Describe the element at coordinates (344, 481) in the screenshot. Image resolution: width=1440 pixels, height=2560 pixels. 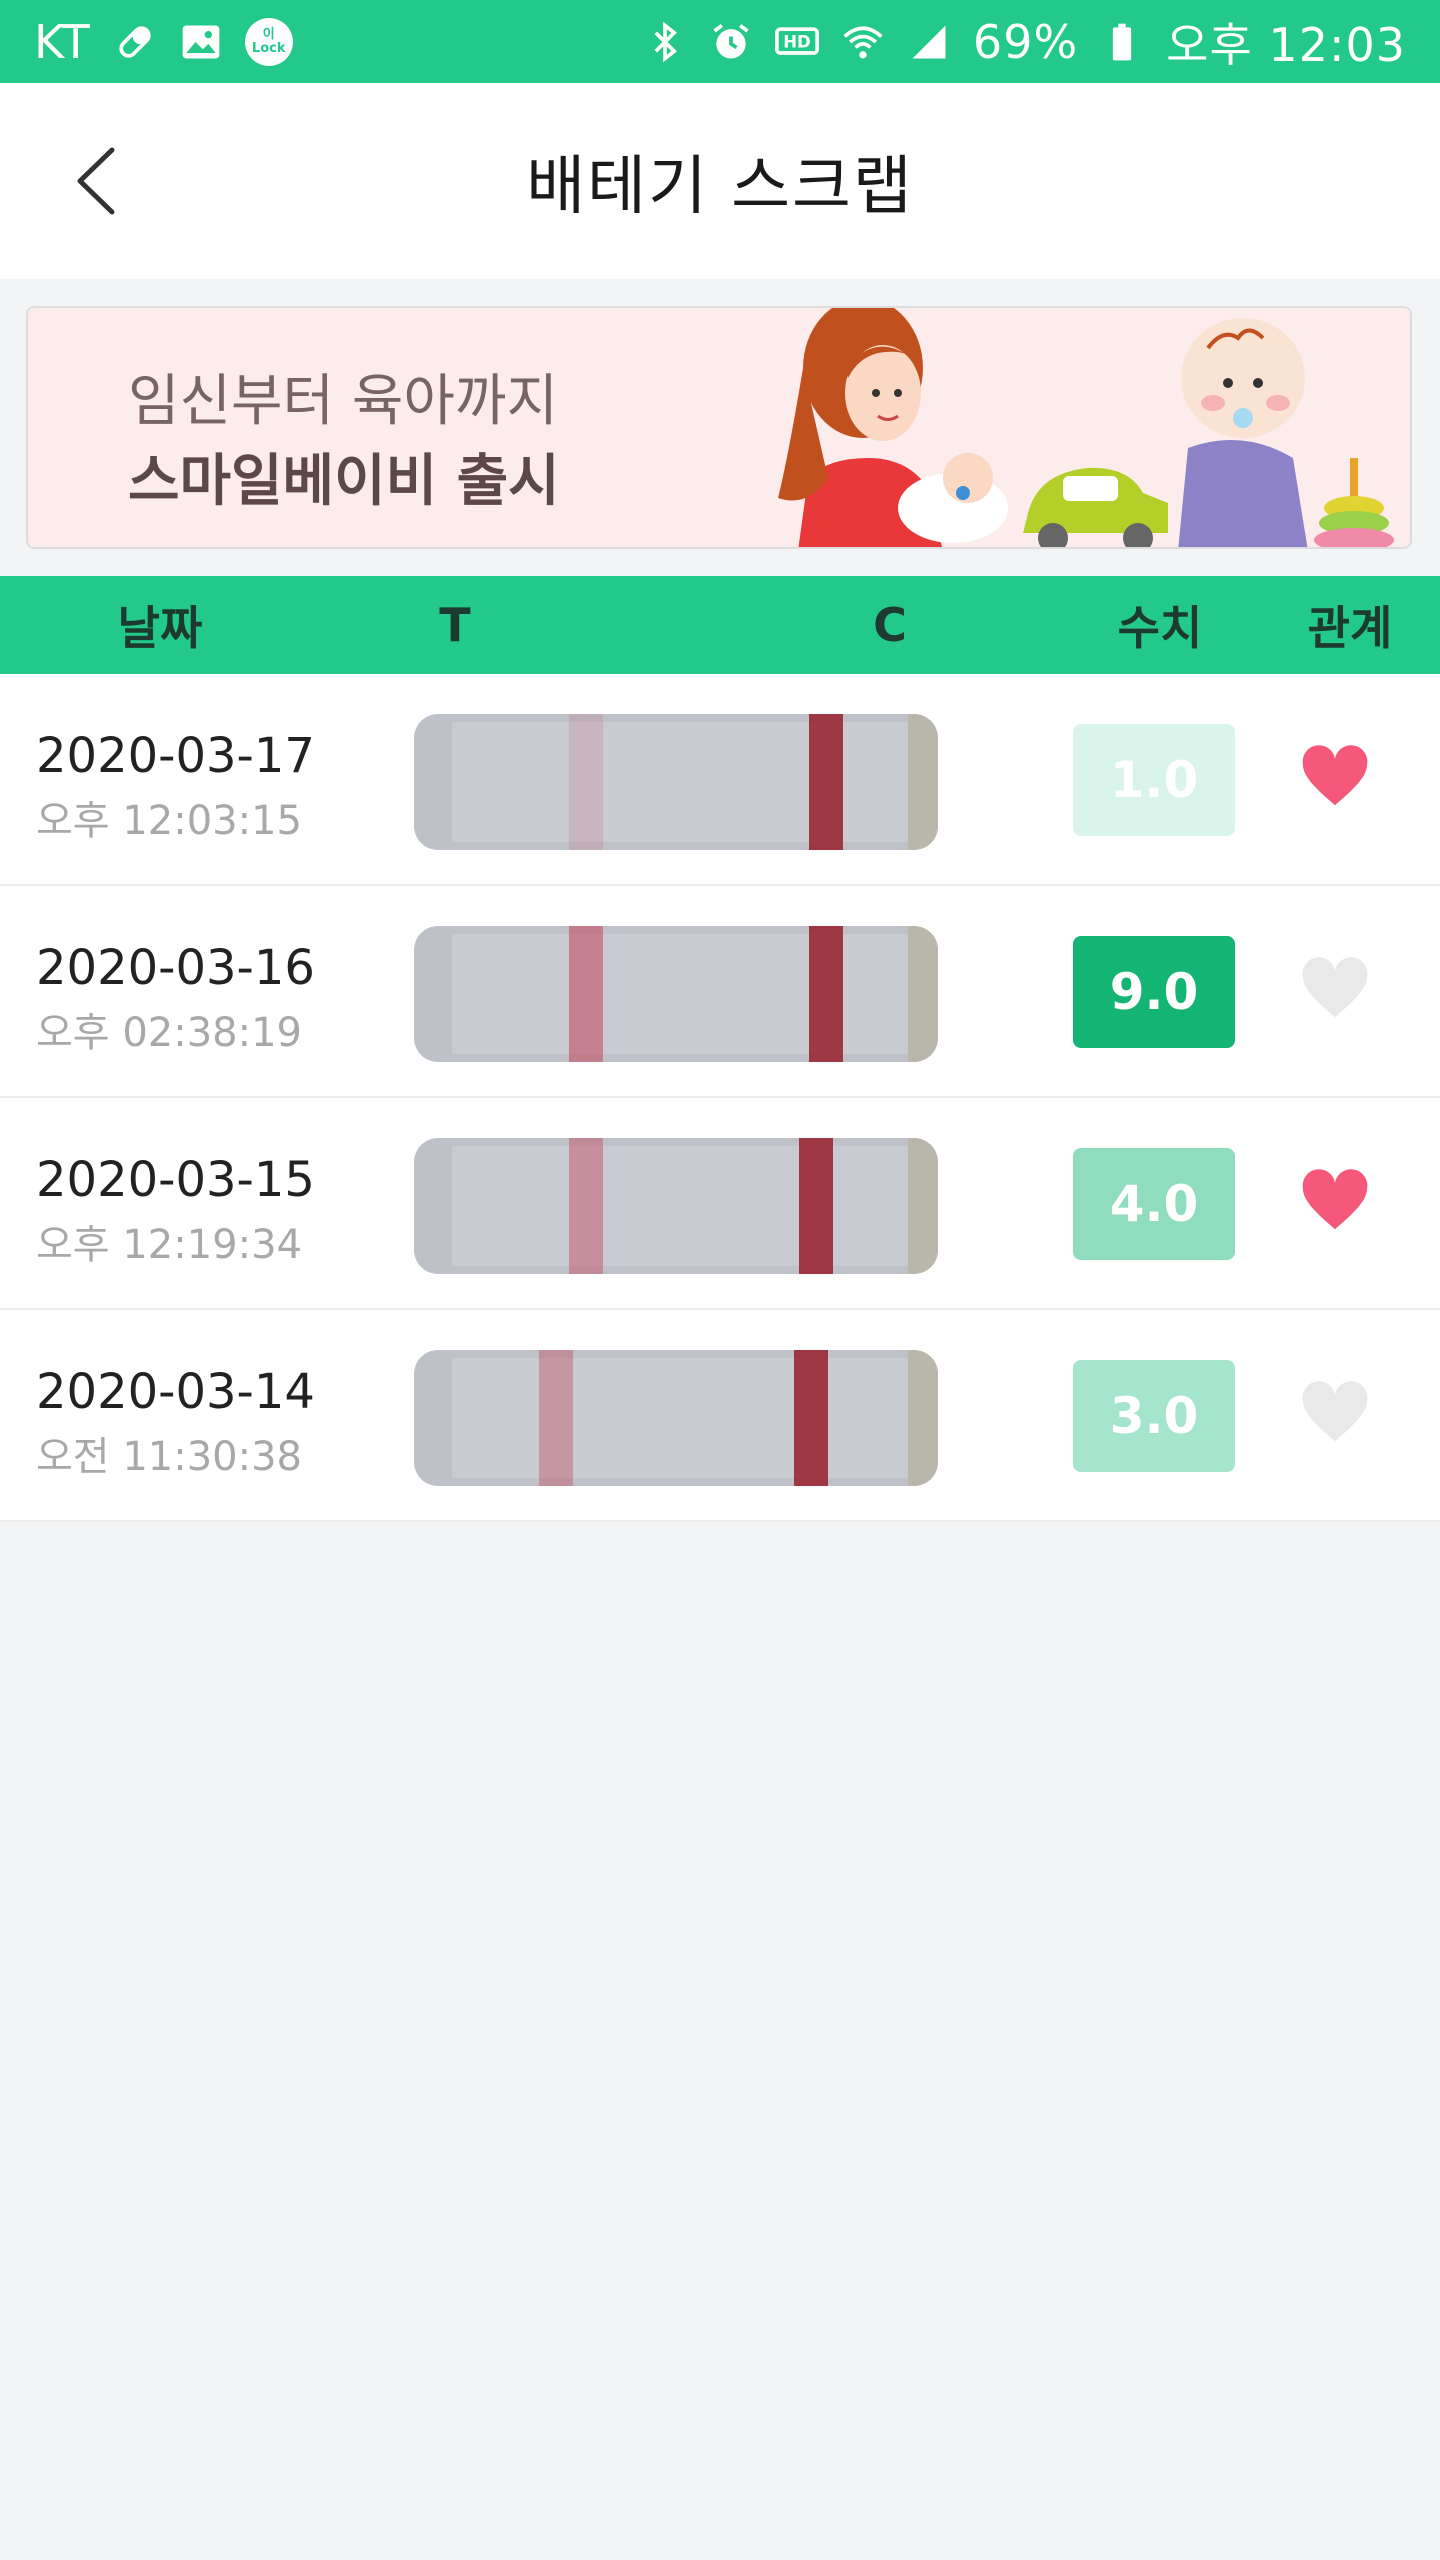
I see `banner-title: 스마일베이비 출시` at that location.